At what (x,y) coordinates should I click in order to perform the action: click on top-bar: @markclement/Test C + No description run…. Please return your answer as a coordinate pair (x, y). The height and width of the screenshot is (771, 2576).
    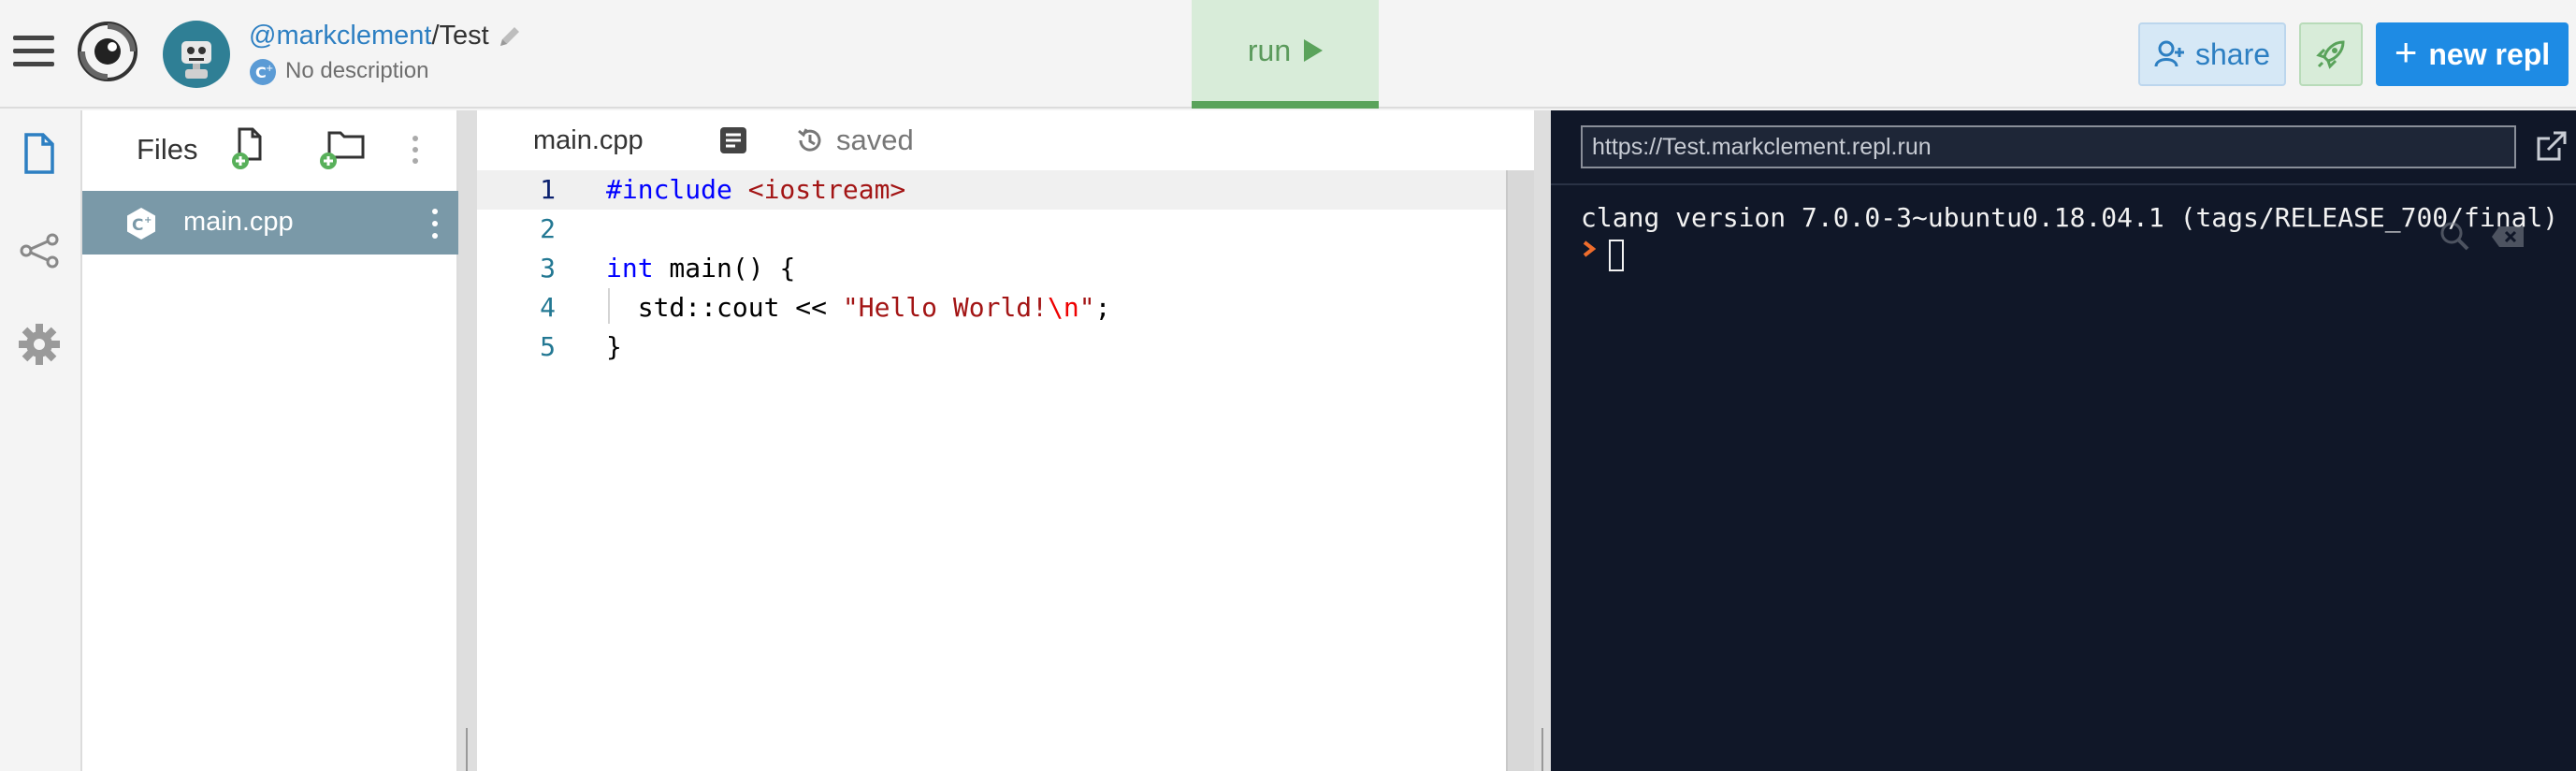
    Looking at the image, I should click on (1288, 54).